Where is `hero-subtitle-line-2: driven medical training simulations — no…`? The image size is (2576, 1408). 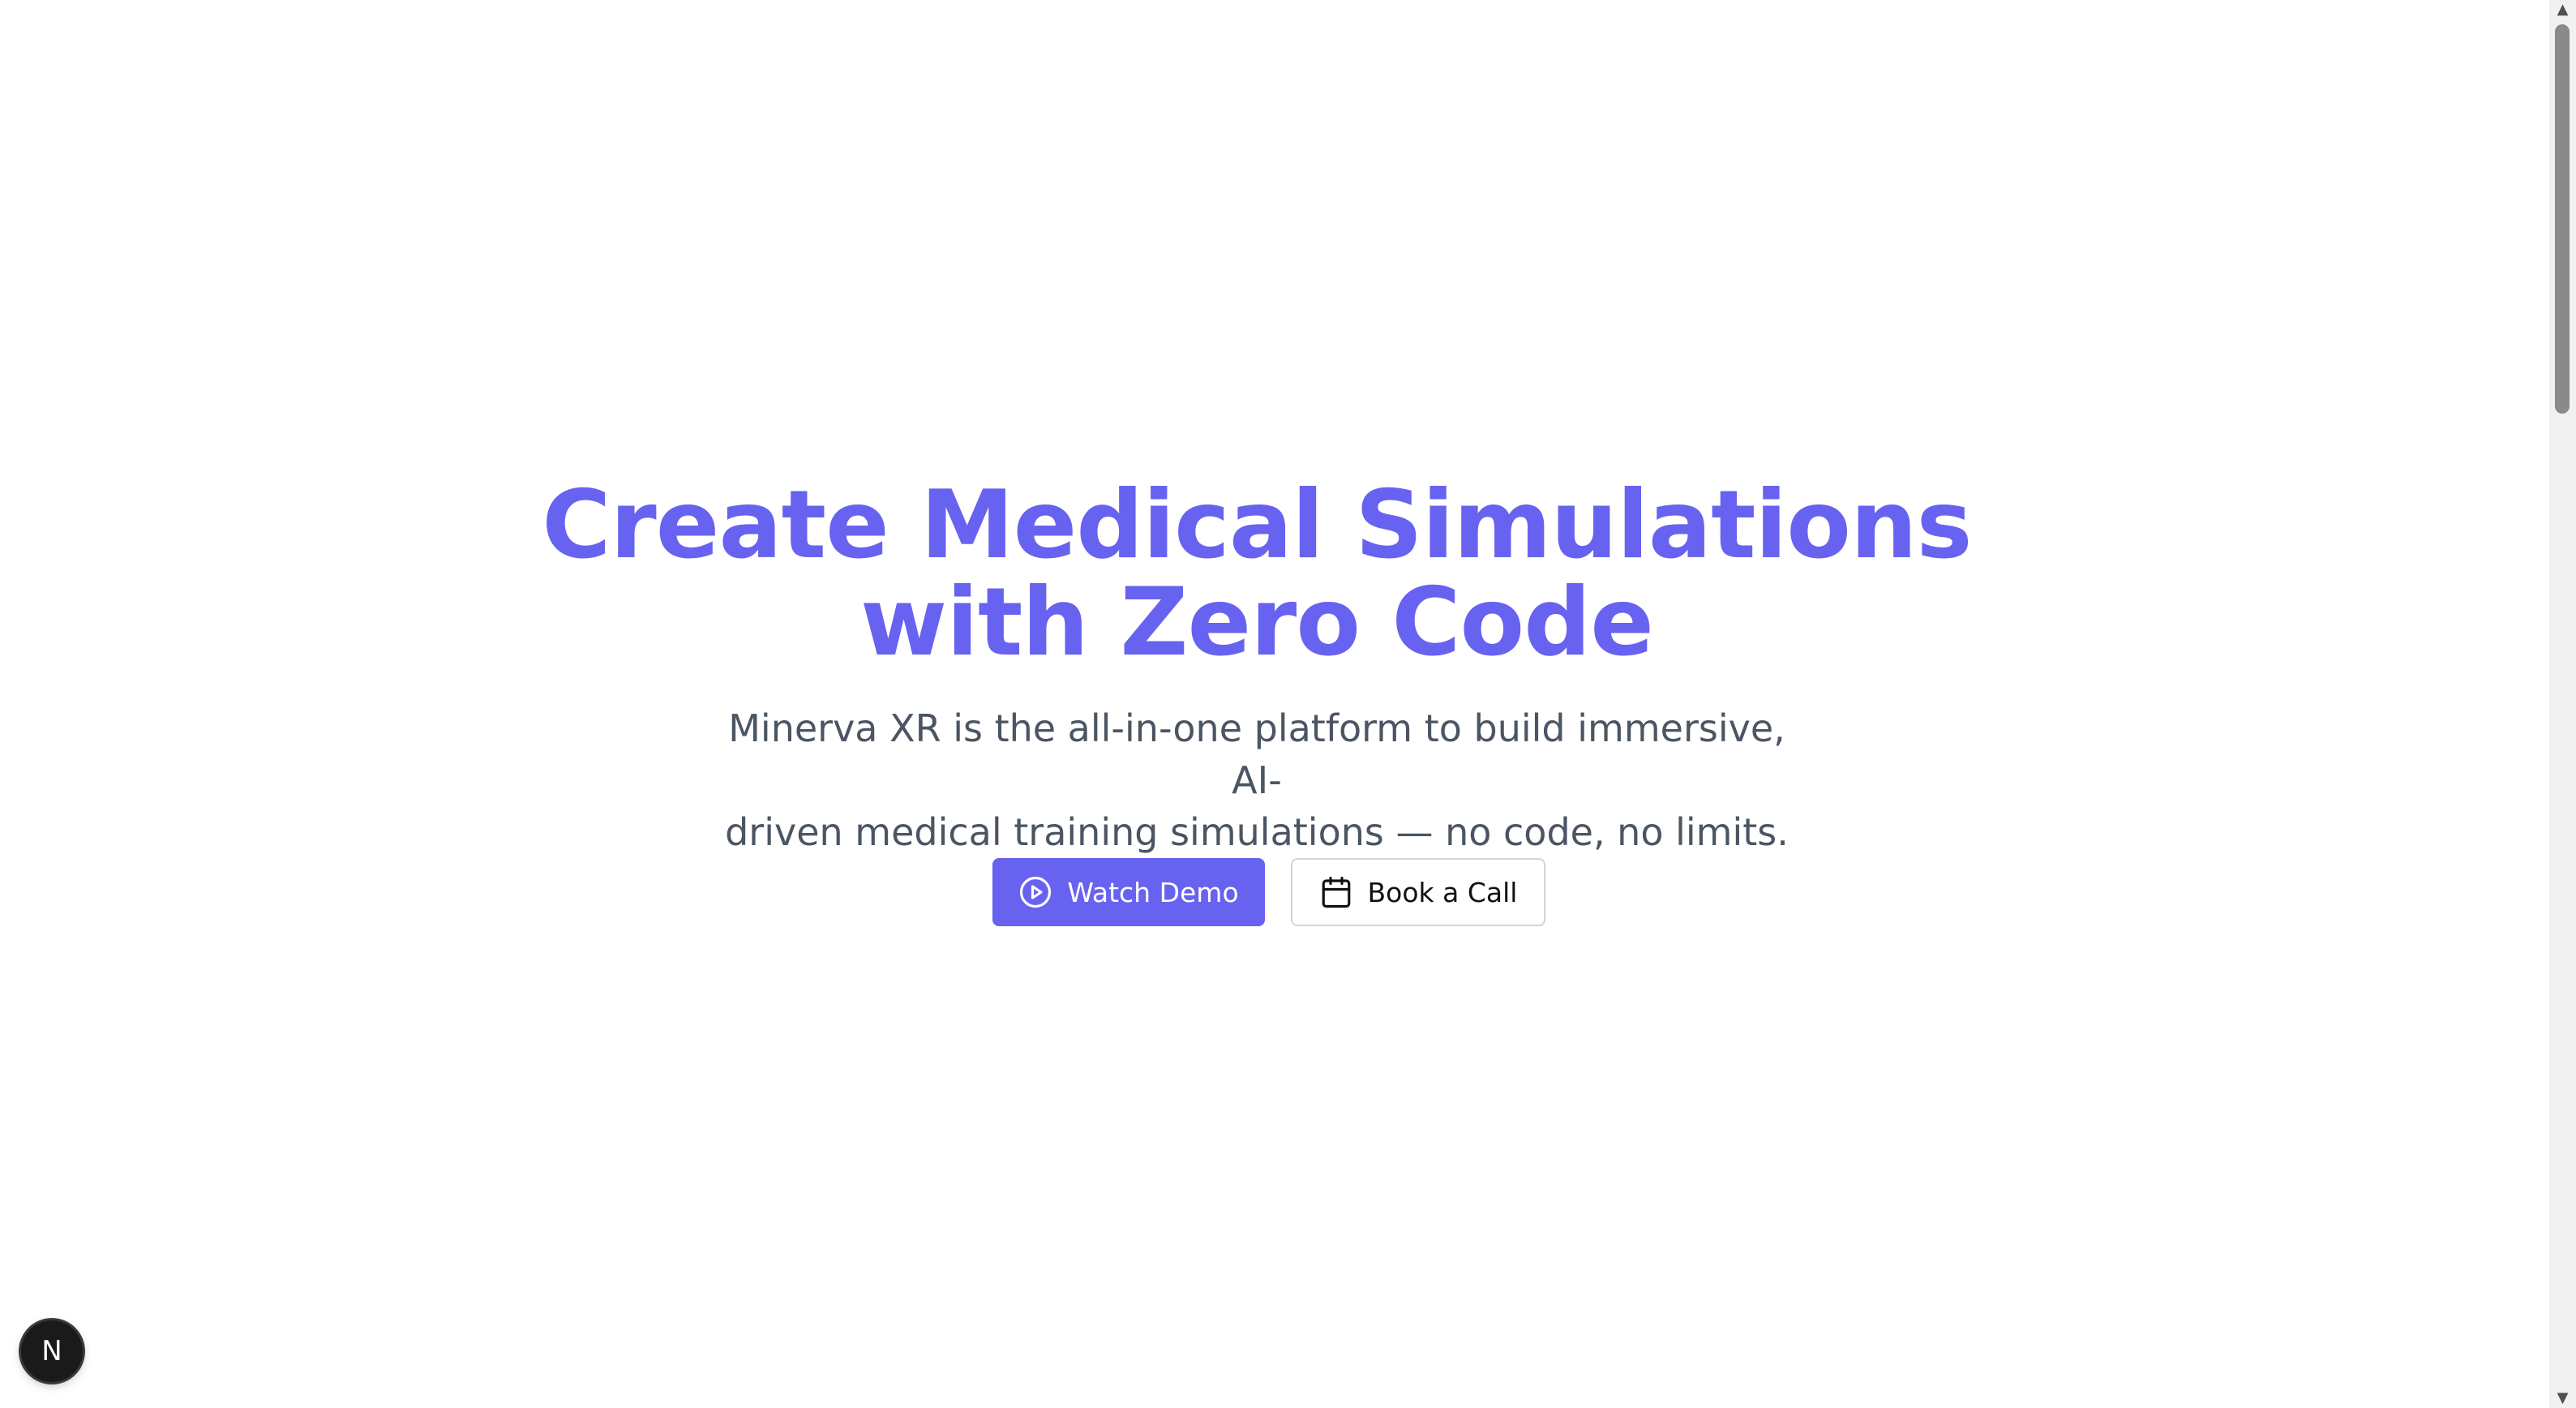 hero-subtitle-line-2: driven medical training simulations — no… is located at coordinates (1257, 832).